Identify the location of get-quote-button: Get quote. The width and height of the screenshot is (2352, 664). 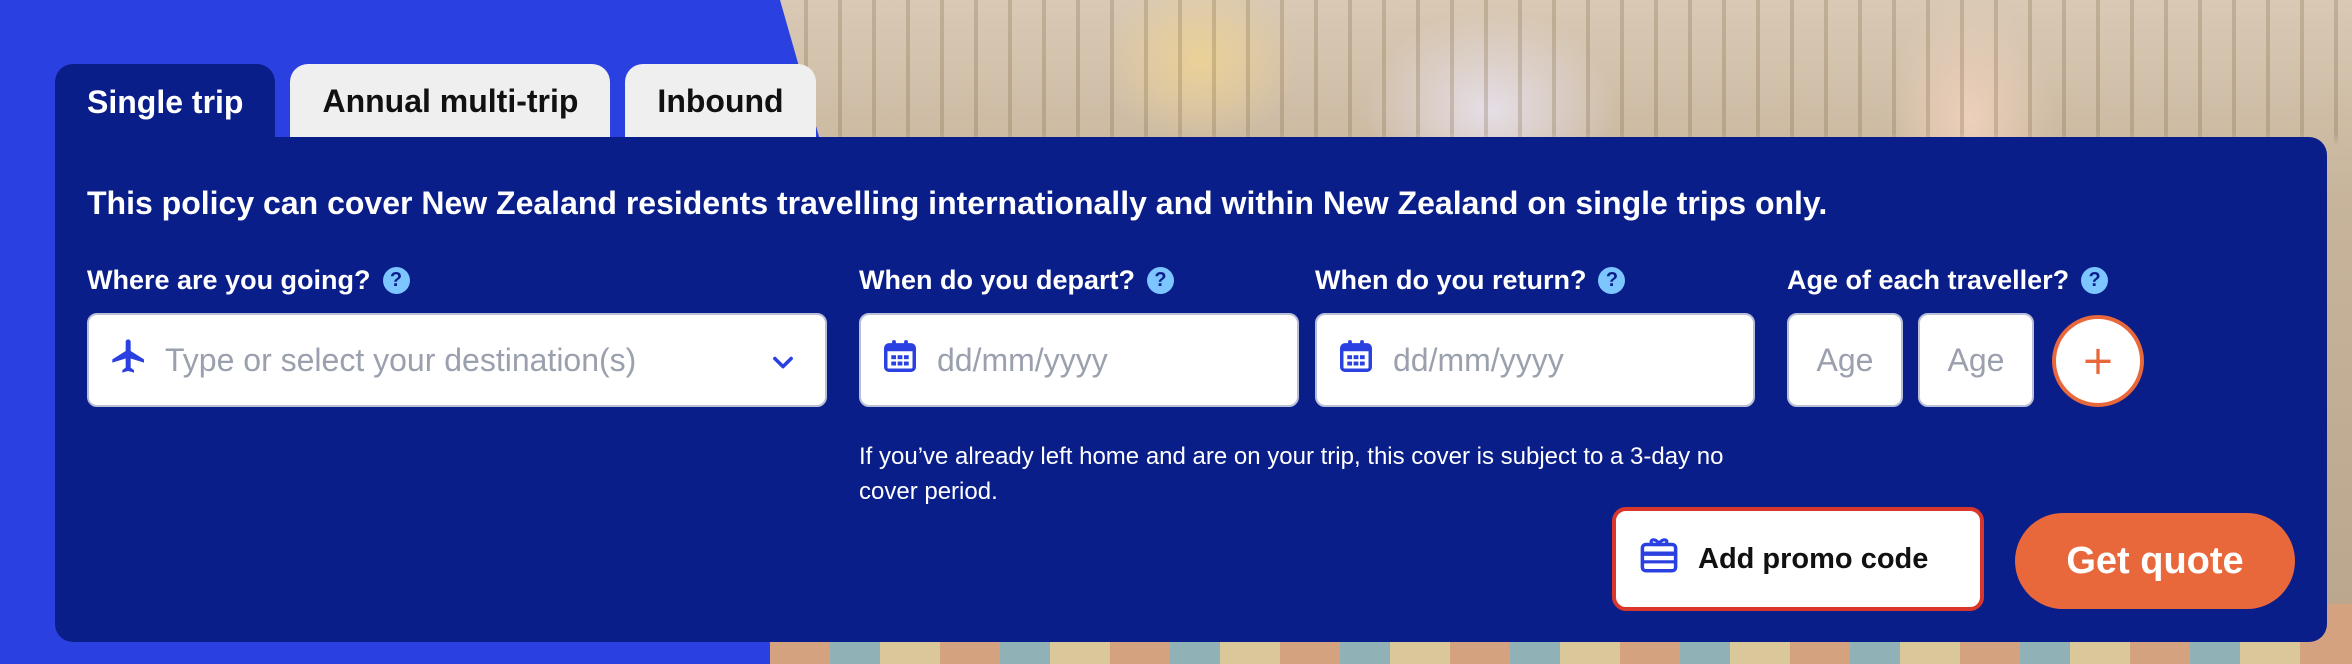
(2155, 561).